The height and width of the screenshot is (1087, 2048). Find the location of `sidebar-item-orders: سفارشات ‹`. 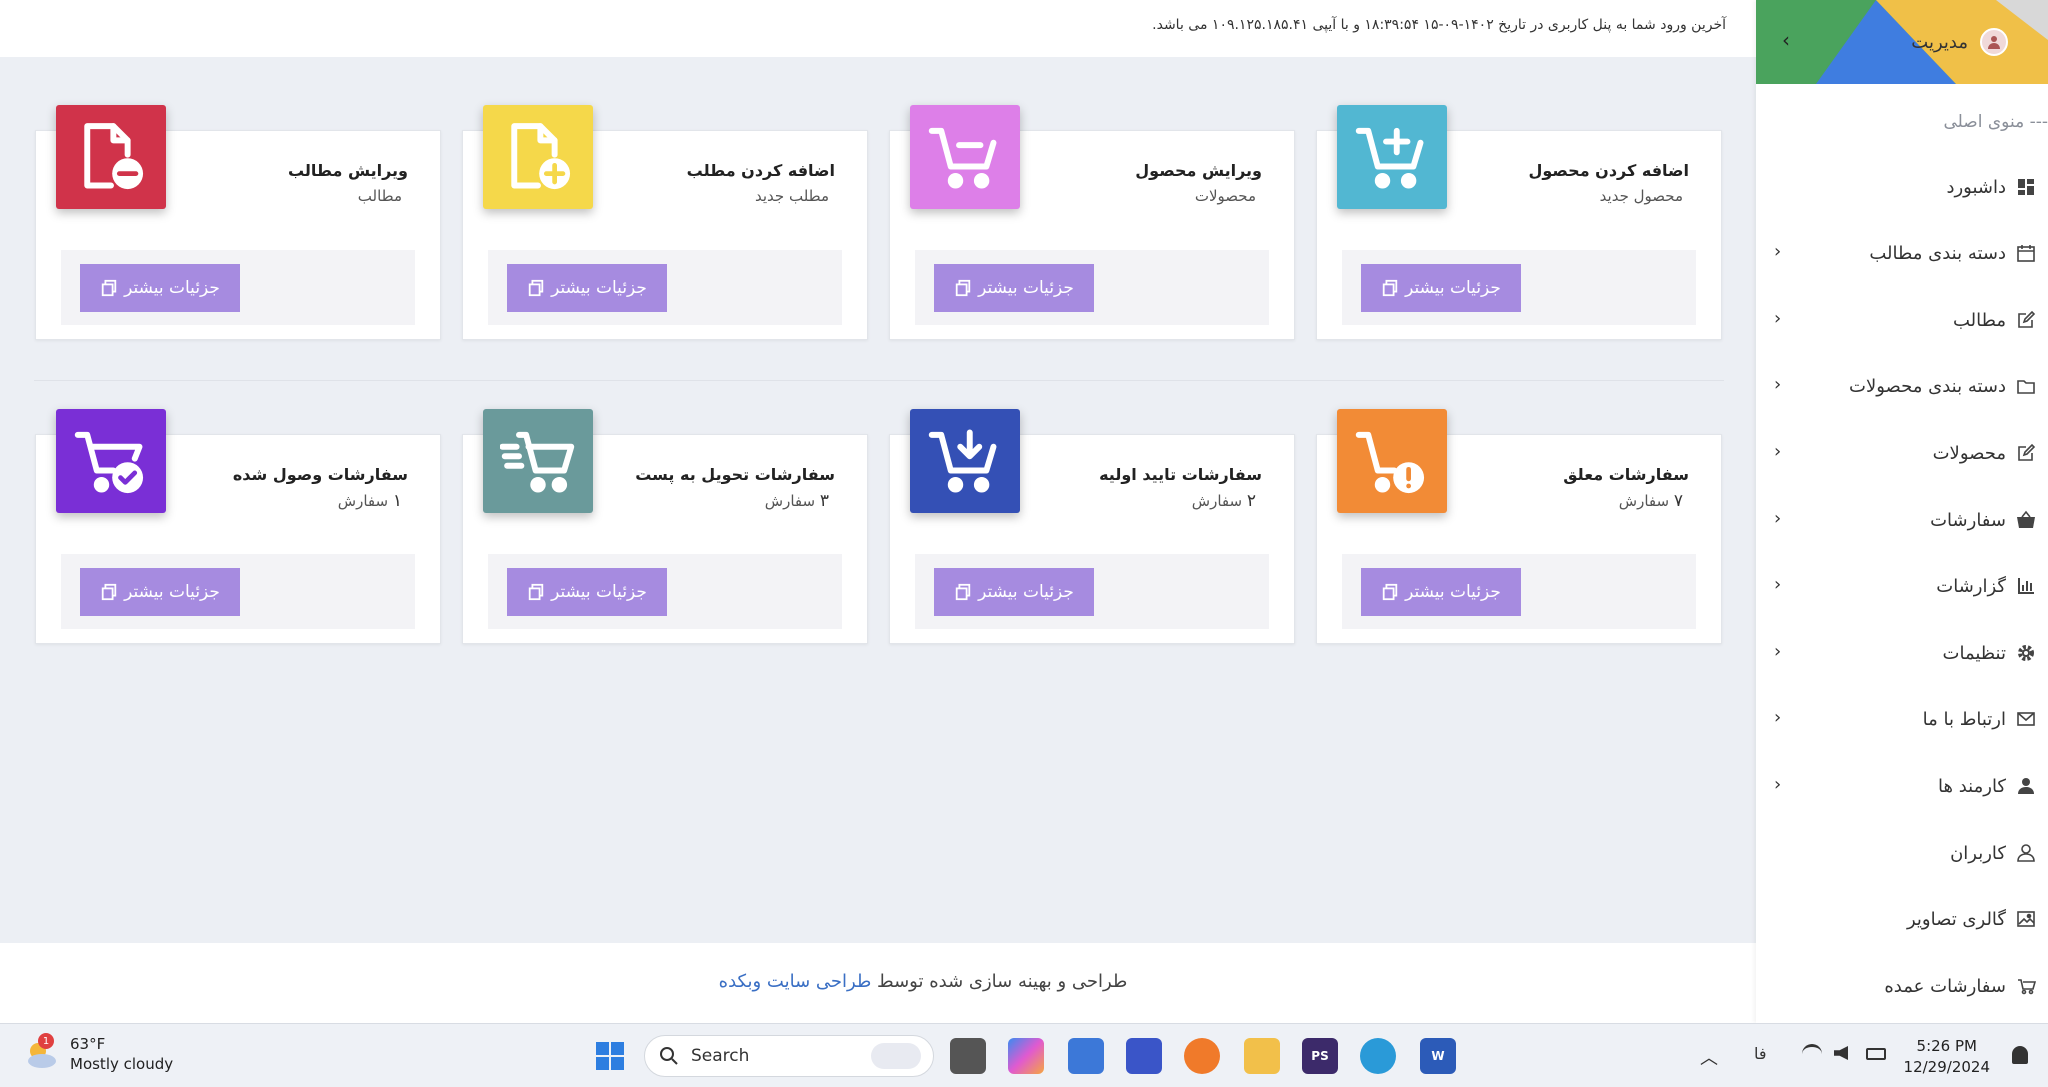

sidebar-item-orders: سفارشات ‹ is located at coordinates (1902, 520).